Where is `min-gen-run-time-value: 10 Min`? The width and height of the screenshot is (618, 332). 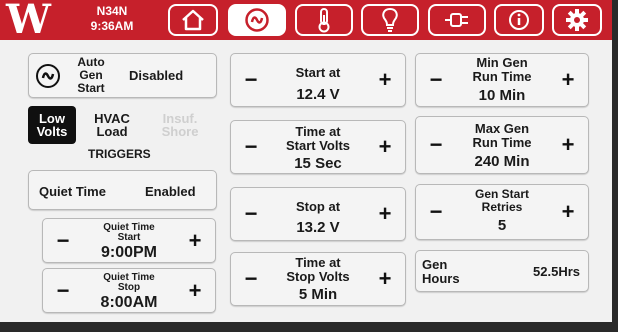
min-gen-run-time-value: 10 Min is located at coordinates (502, 95).